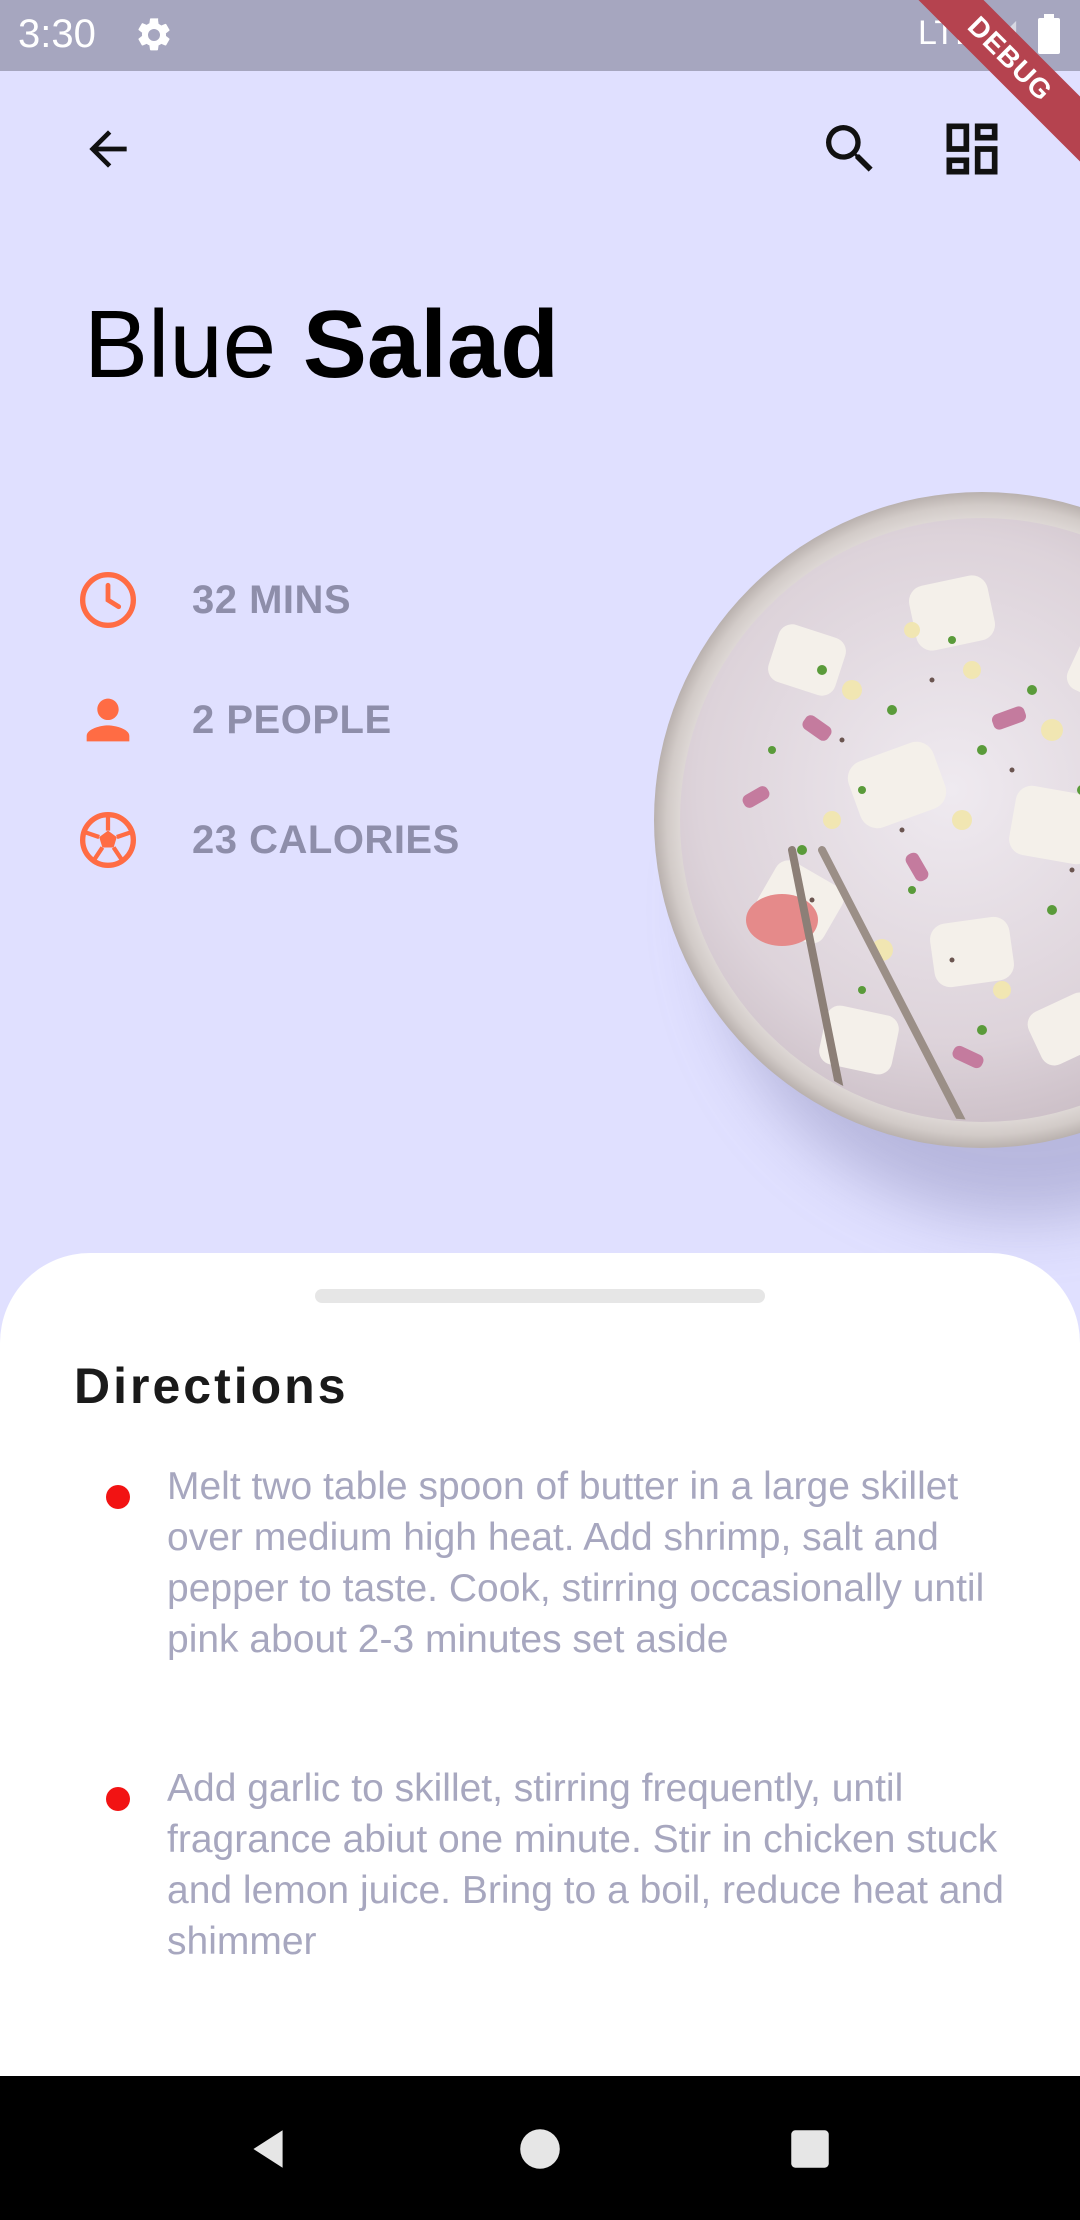 Image resolution: width=1080 pixels, height=2220 pixels. What do you see at coordinates (866, 855) in the screenshot?
I see `salad-bowl-image` at bounding box center [866, 855].